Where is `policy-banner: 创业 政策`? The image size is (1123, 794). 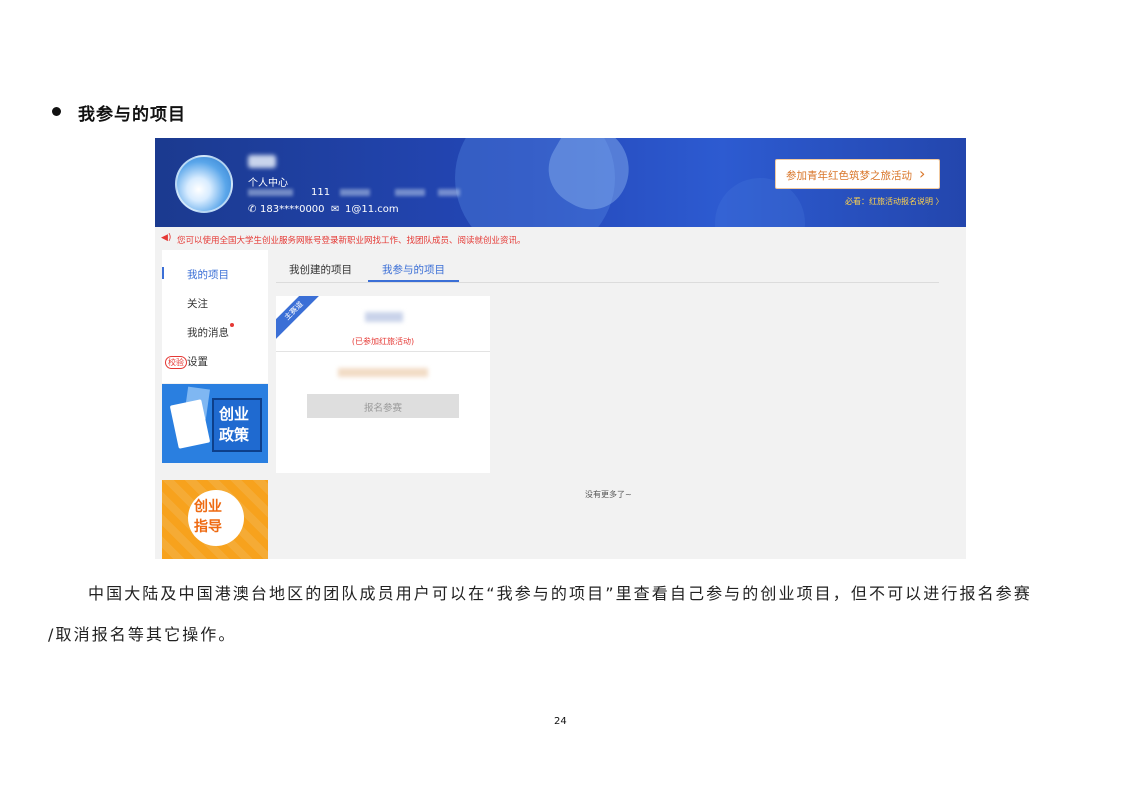
policy-banner: 创业 政策 is located at coordinates (215, 423).